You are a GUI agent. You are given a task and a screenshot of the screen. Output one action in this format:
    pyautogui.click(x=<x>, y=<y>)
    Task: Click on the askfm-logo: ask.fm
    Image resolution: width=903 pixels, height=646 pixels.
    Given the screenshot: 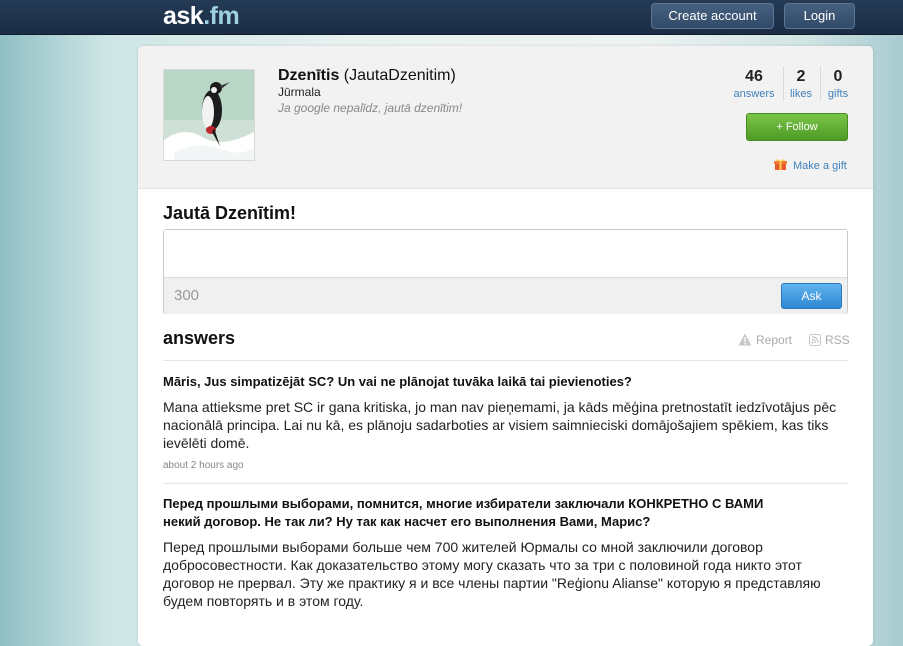 What is the action you would take?
    pyautogui.click(x=201, y=16)
    